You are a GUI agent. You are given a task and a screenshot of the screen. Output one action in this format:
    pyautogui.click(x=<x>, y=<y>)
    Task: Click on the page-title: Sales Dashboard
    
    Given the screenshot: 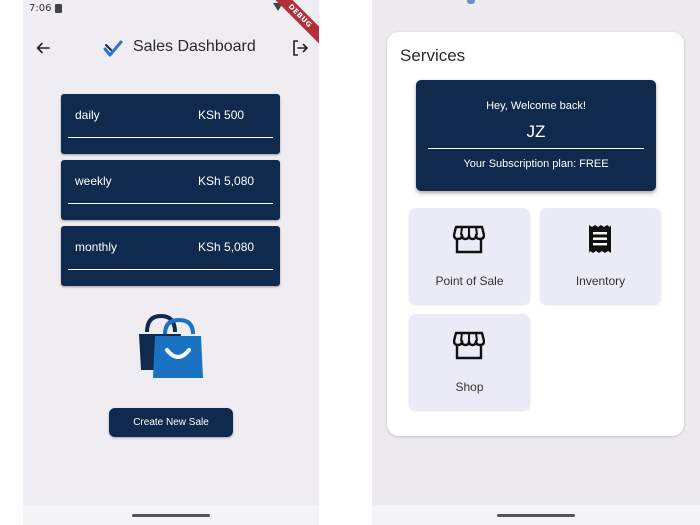 What is the action you would take?
    pyautogui.click(x=194, y=46)
    